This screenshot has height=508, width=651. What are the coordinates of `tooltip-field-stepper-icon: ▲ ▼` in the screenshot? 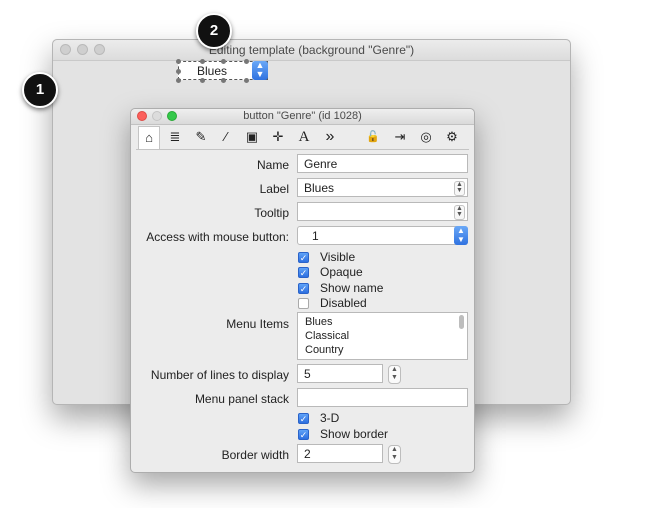 It's located at (459, 212).